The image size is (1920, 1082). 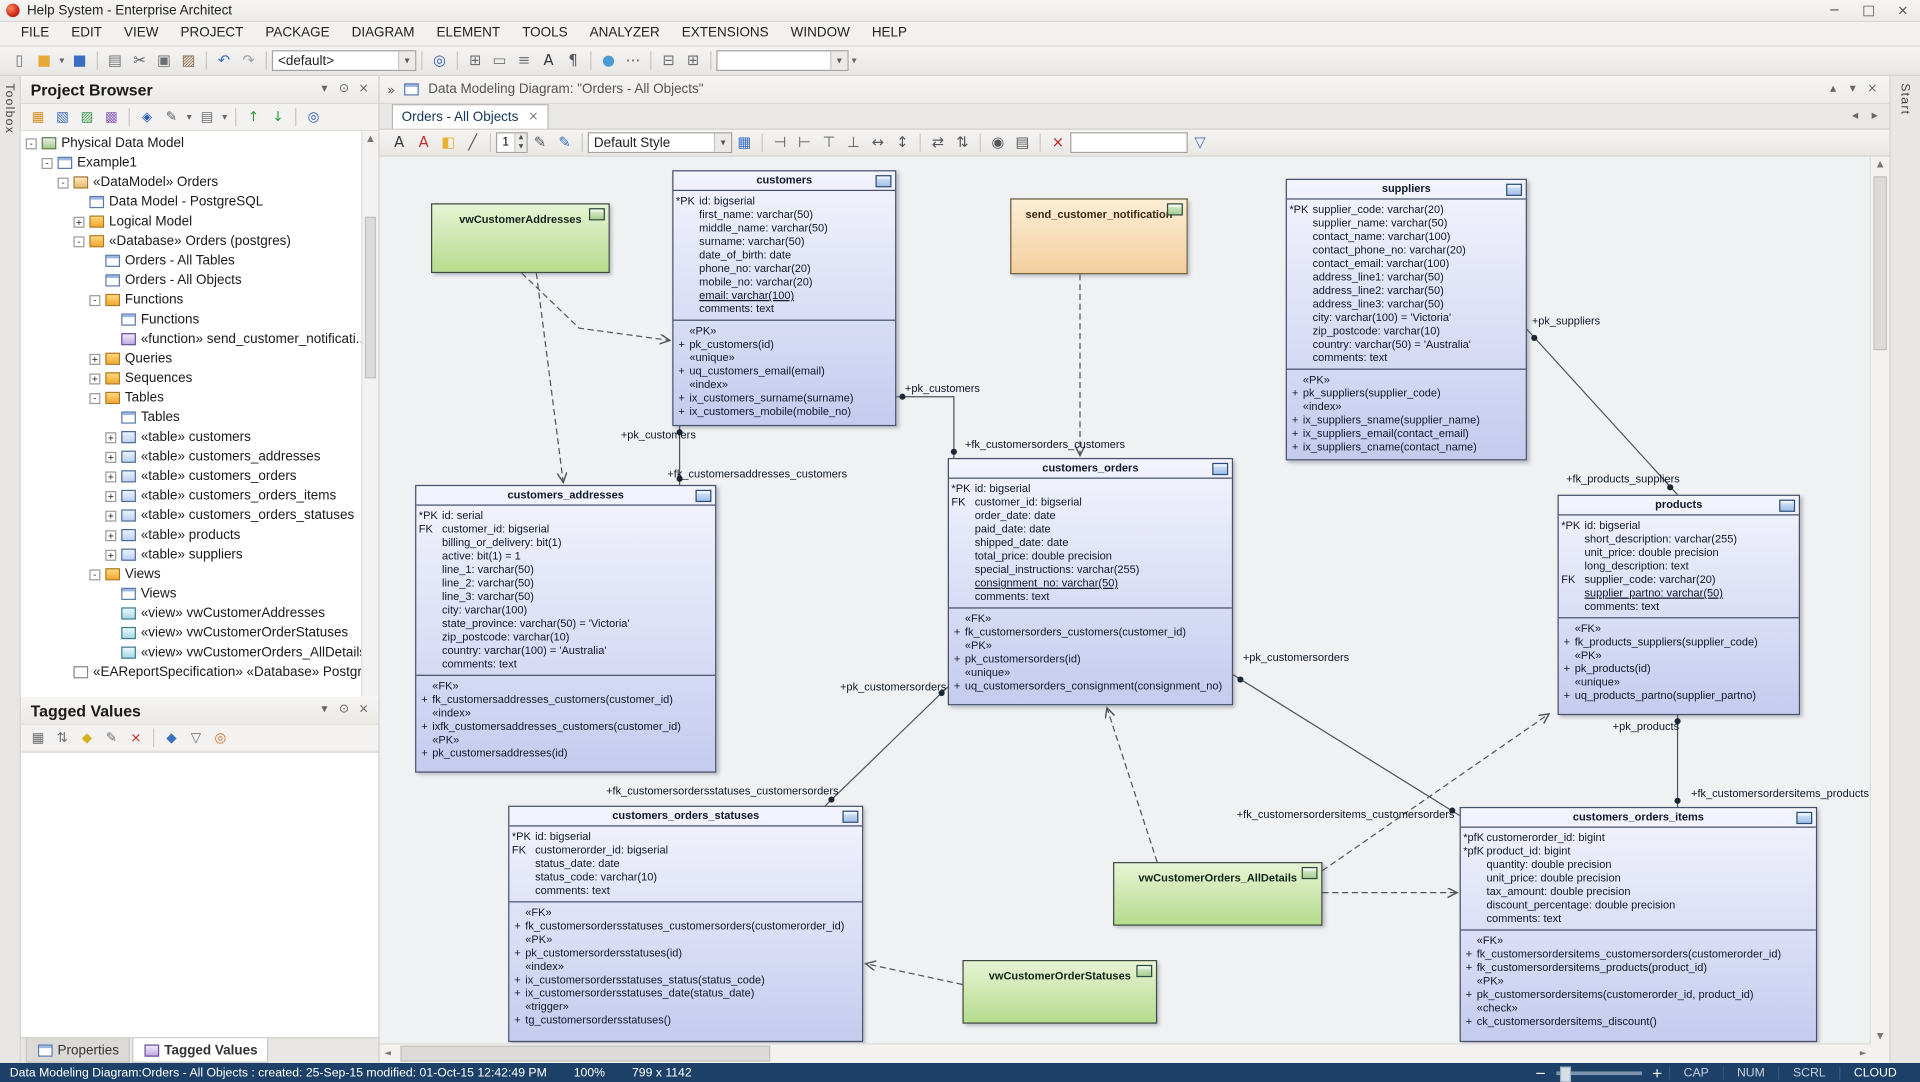 What do you see at coordinates (1904, 569) in the screenshot?
I see `start-strip: Start` at bounding box center [1904, 569].